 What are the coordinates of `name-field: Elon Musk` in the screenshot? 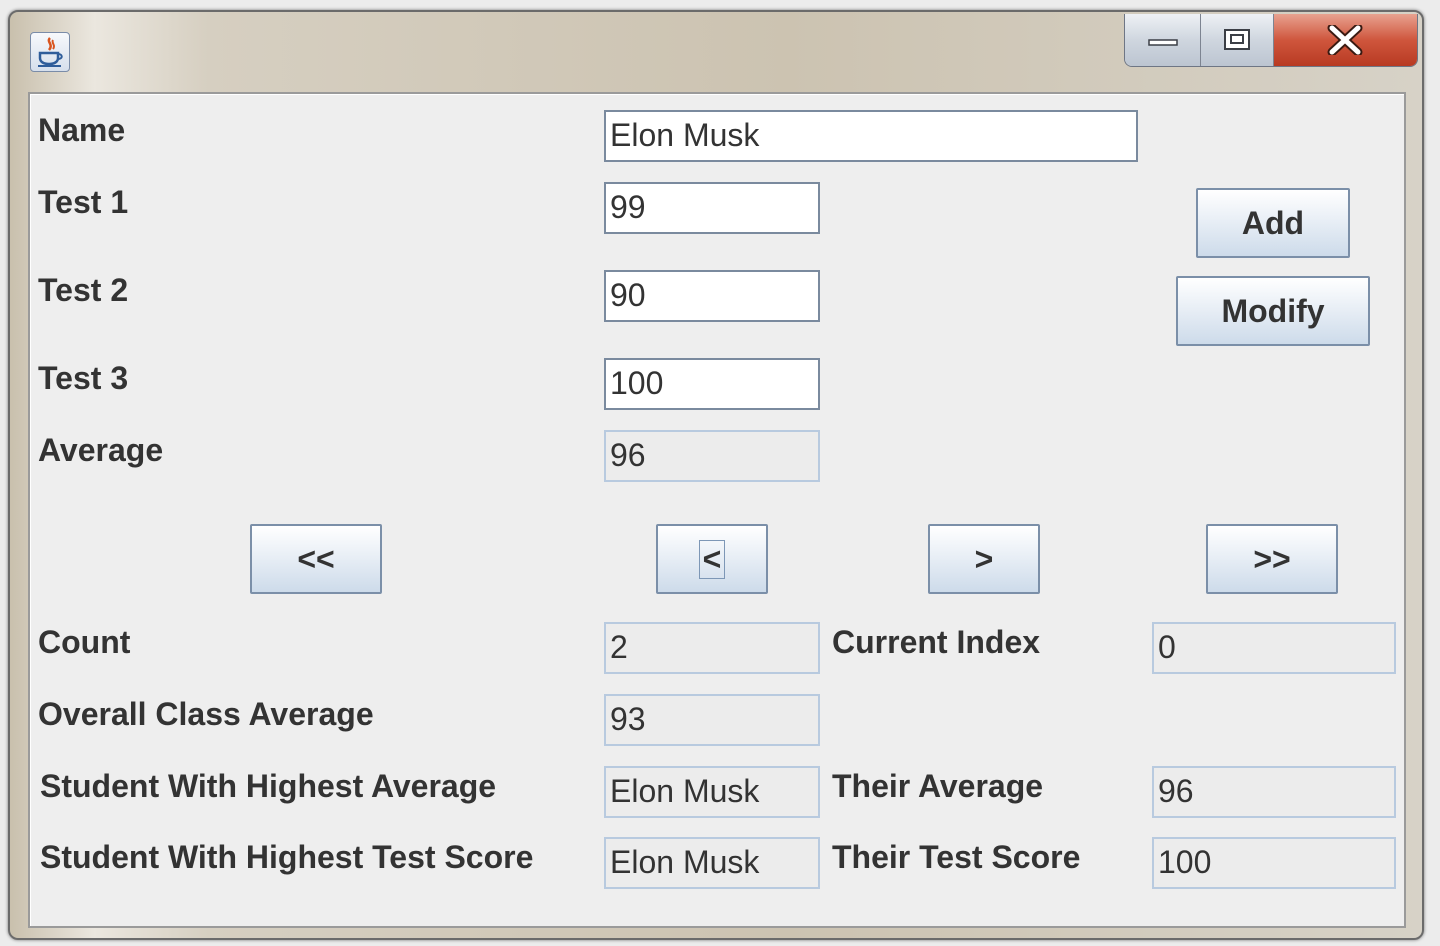 It's located at (871, 136).